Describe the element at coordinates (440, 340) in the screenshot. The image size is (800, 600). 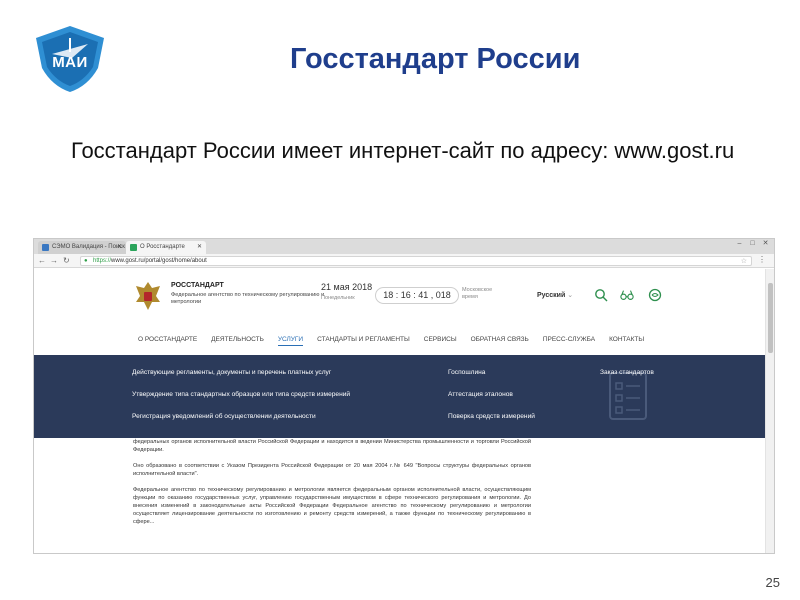
I see `nav-item-tools: СЕРВИСЫ` at that location.